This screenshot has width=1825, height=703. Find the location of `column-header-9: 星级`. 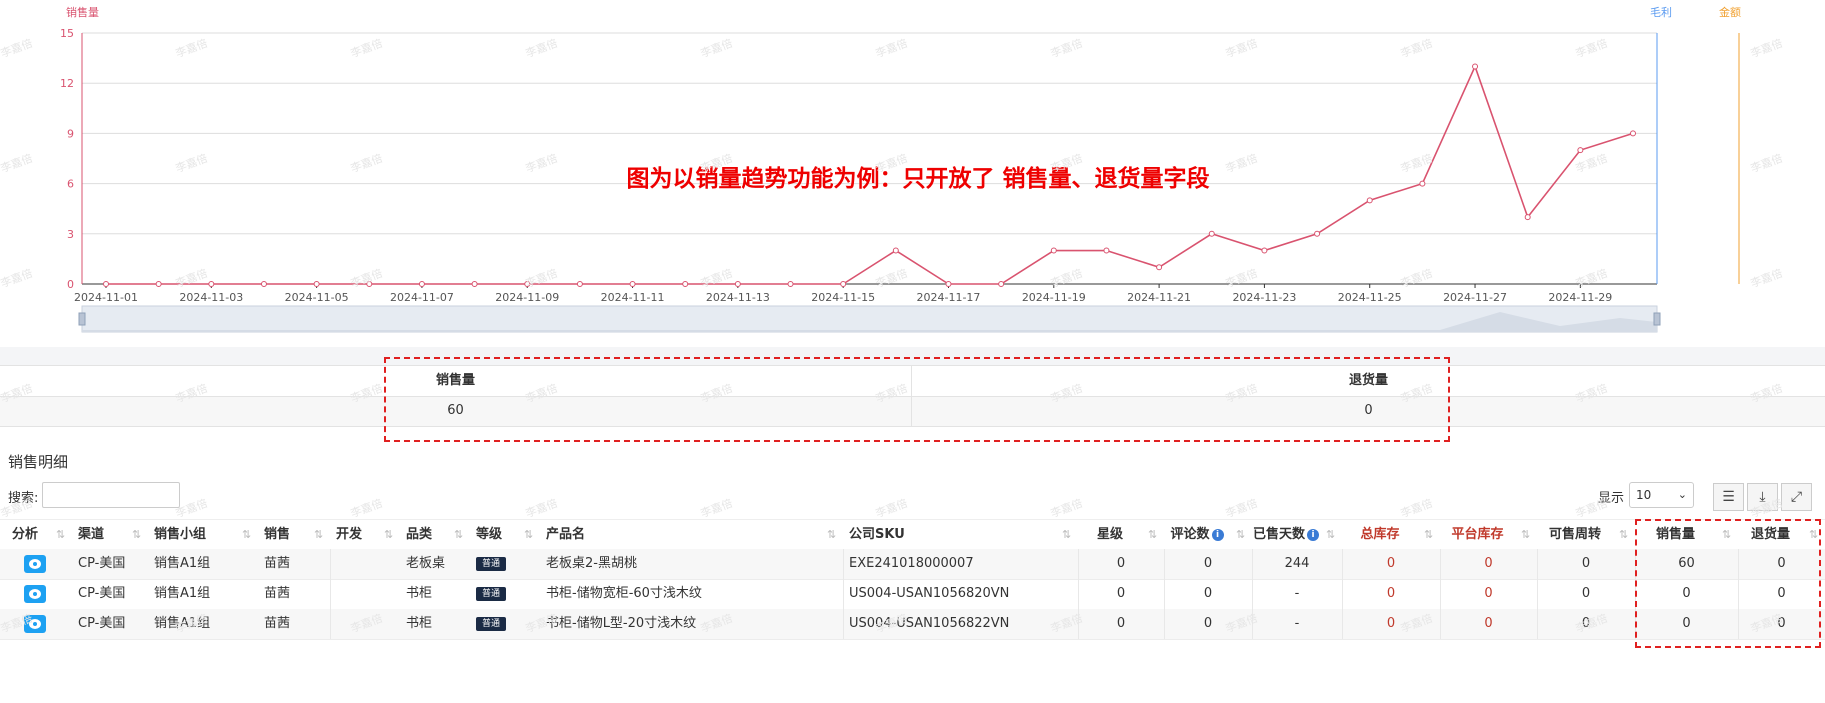

column-header-9: 星级 is located at coordinates (1110, 535).